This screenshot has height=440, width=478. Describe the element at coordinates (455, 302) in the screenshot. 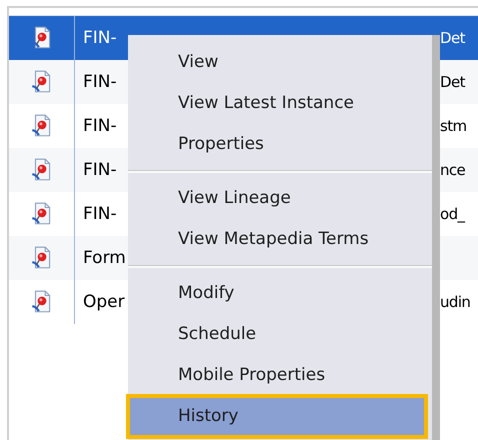

I see `report-detail: udin` at that location.